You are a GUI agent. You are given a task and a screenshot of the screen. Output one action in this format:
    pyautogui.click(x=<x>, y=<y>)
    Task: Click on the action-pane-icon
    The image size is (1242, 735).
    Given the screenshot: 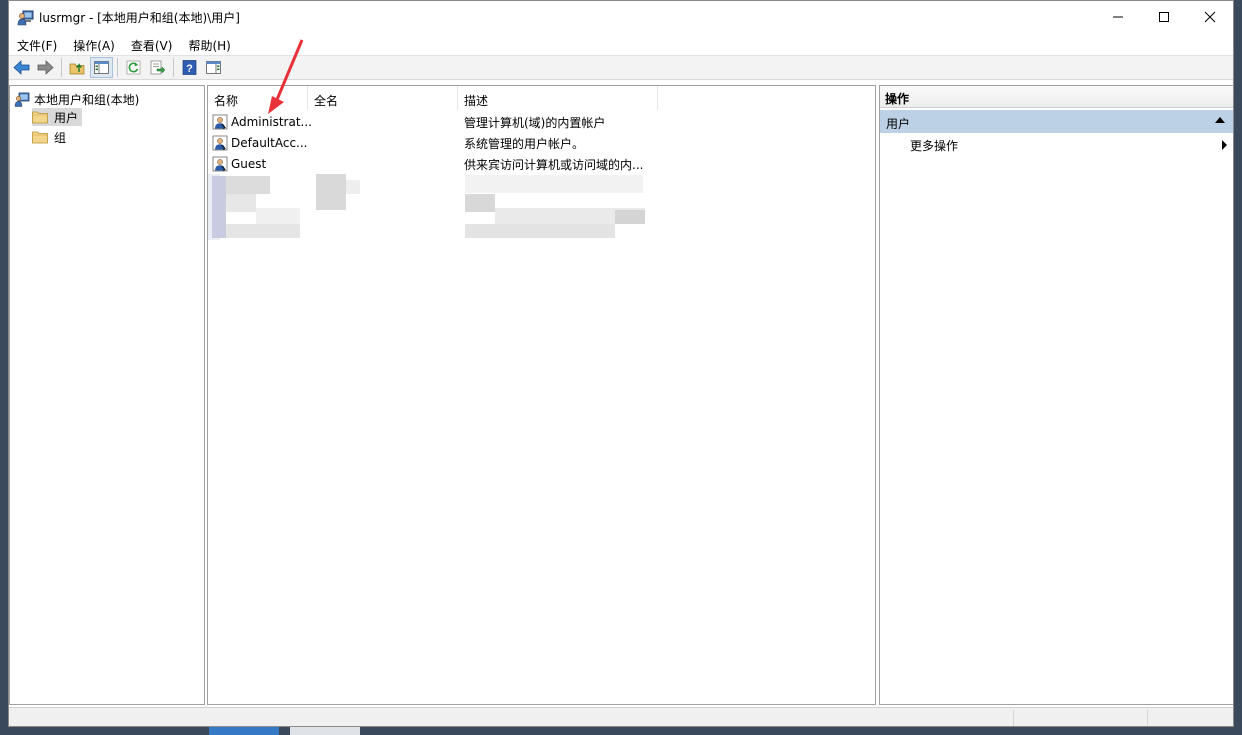 What is the action you would take?
    pyautogui.click(x=213, y=67)
    